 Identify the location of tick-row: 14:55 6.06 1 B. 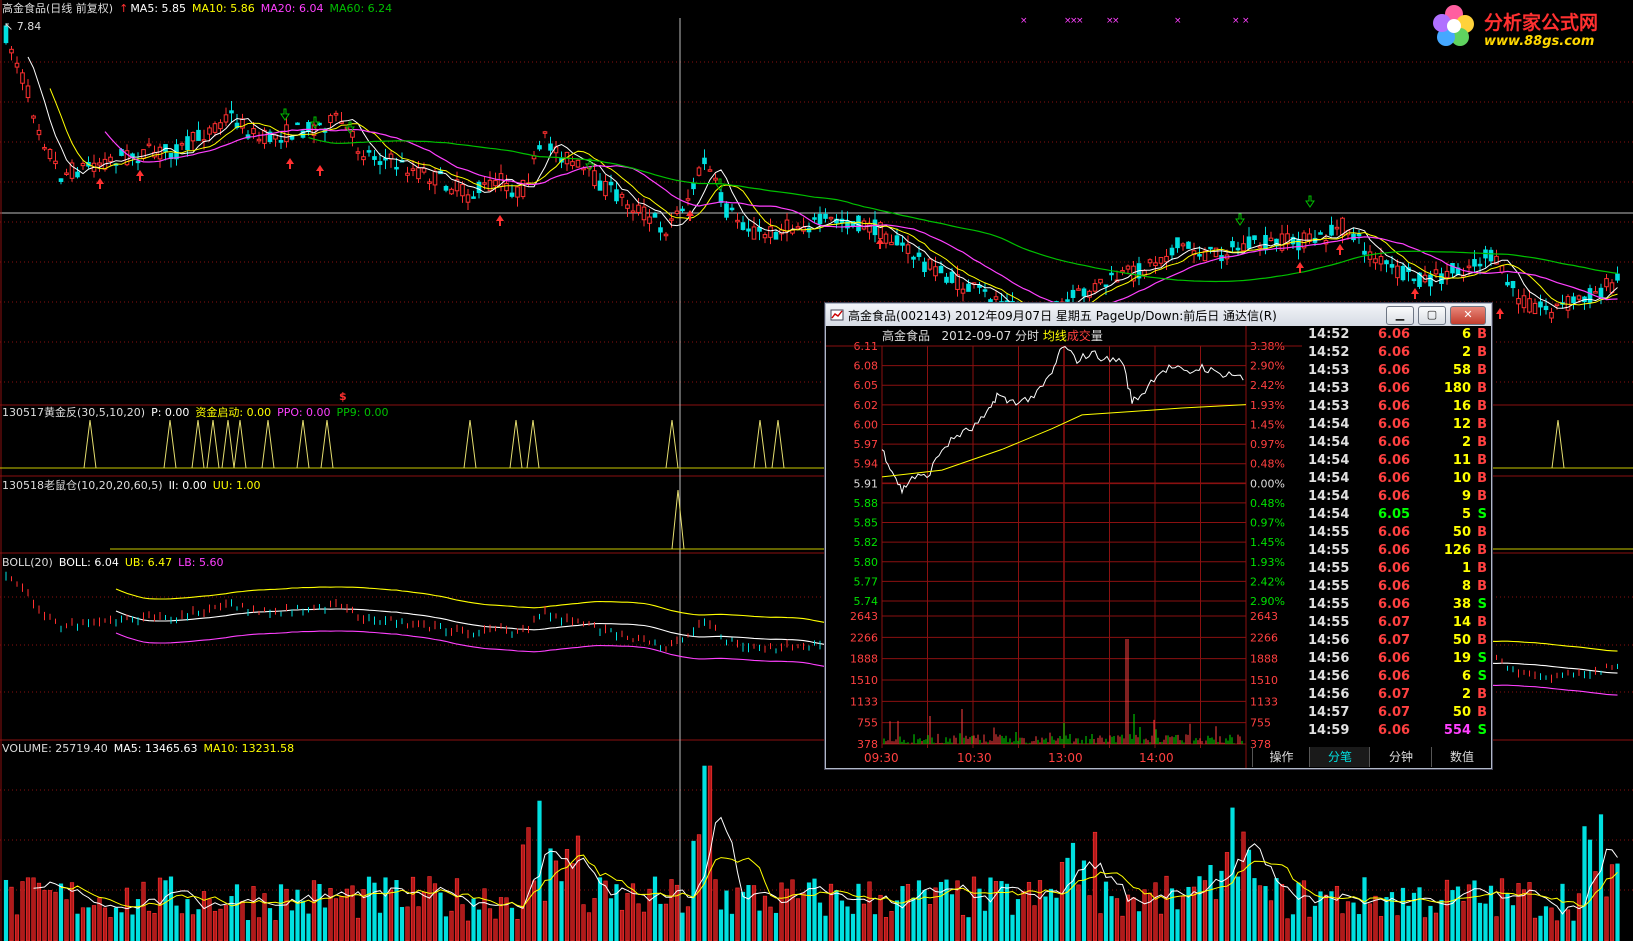
(1396, 569).